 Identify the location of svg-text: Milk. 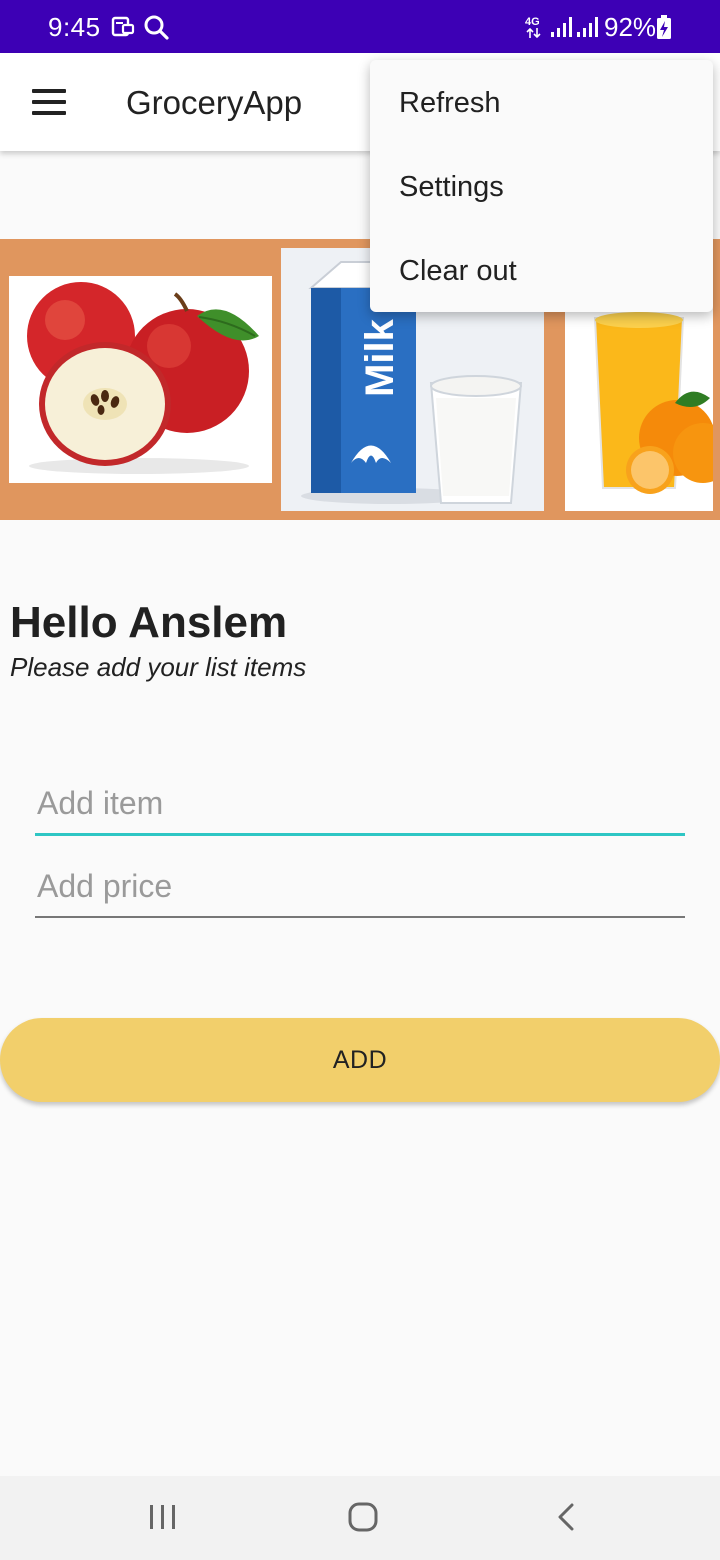
(380, 357).